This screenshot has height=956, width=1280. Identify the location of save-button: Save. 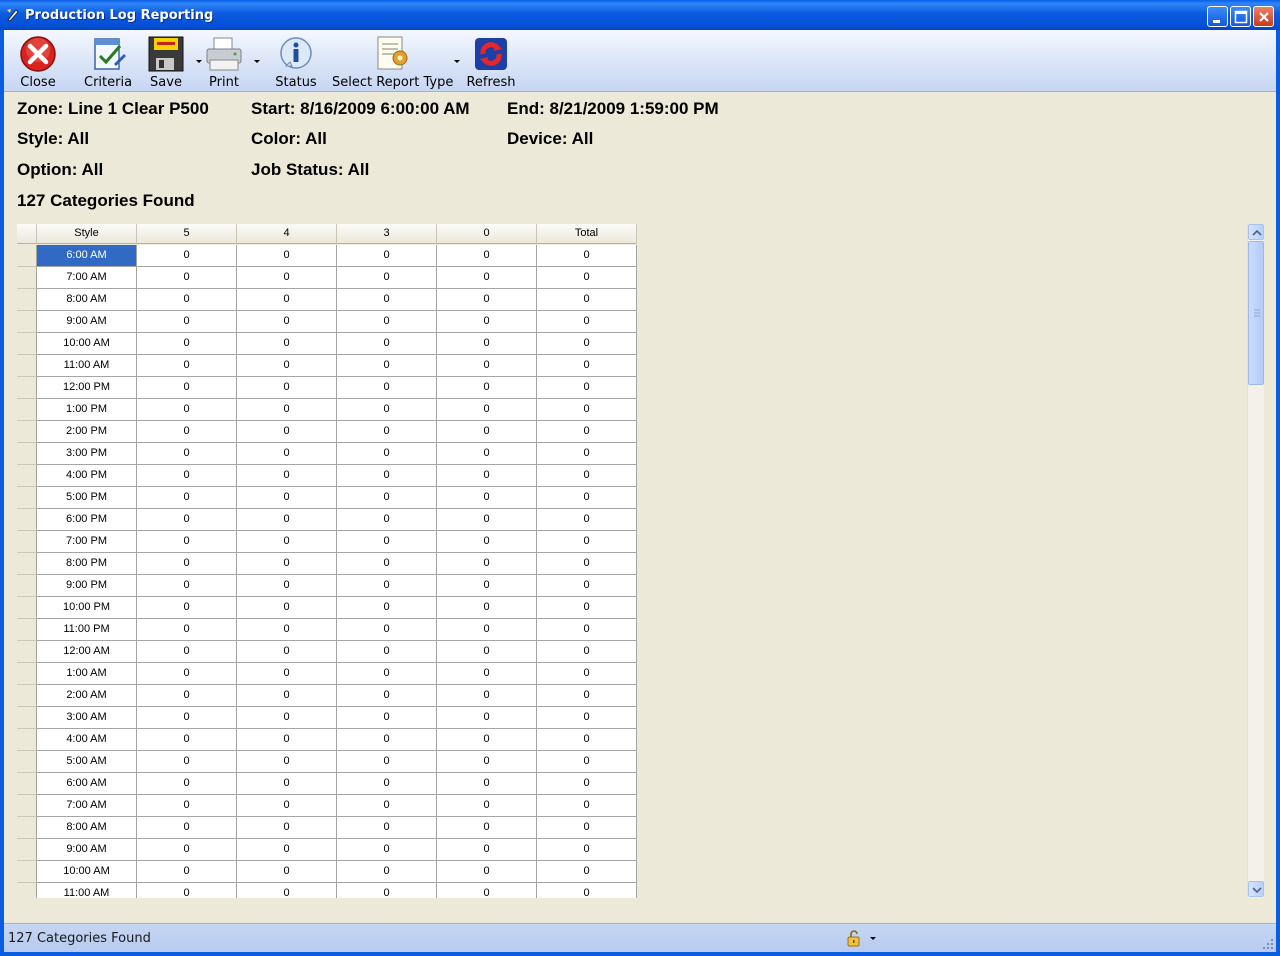
(166, 61).